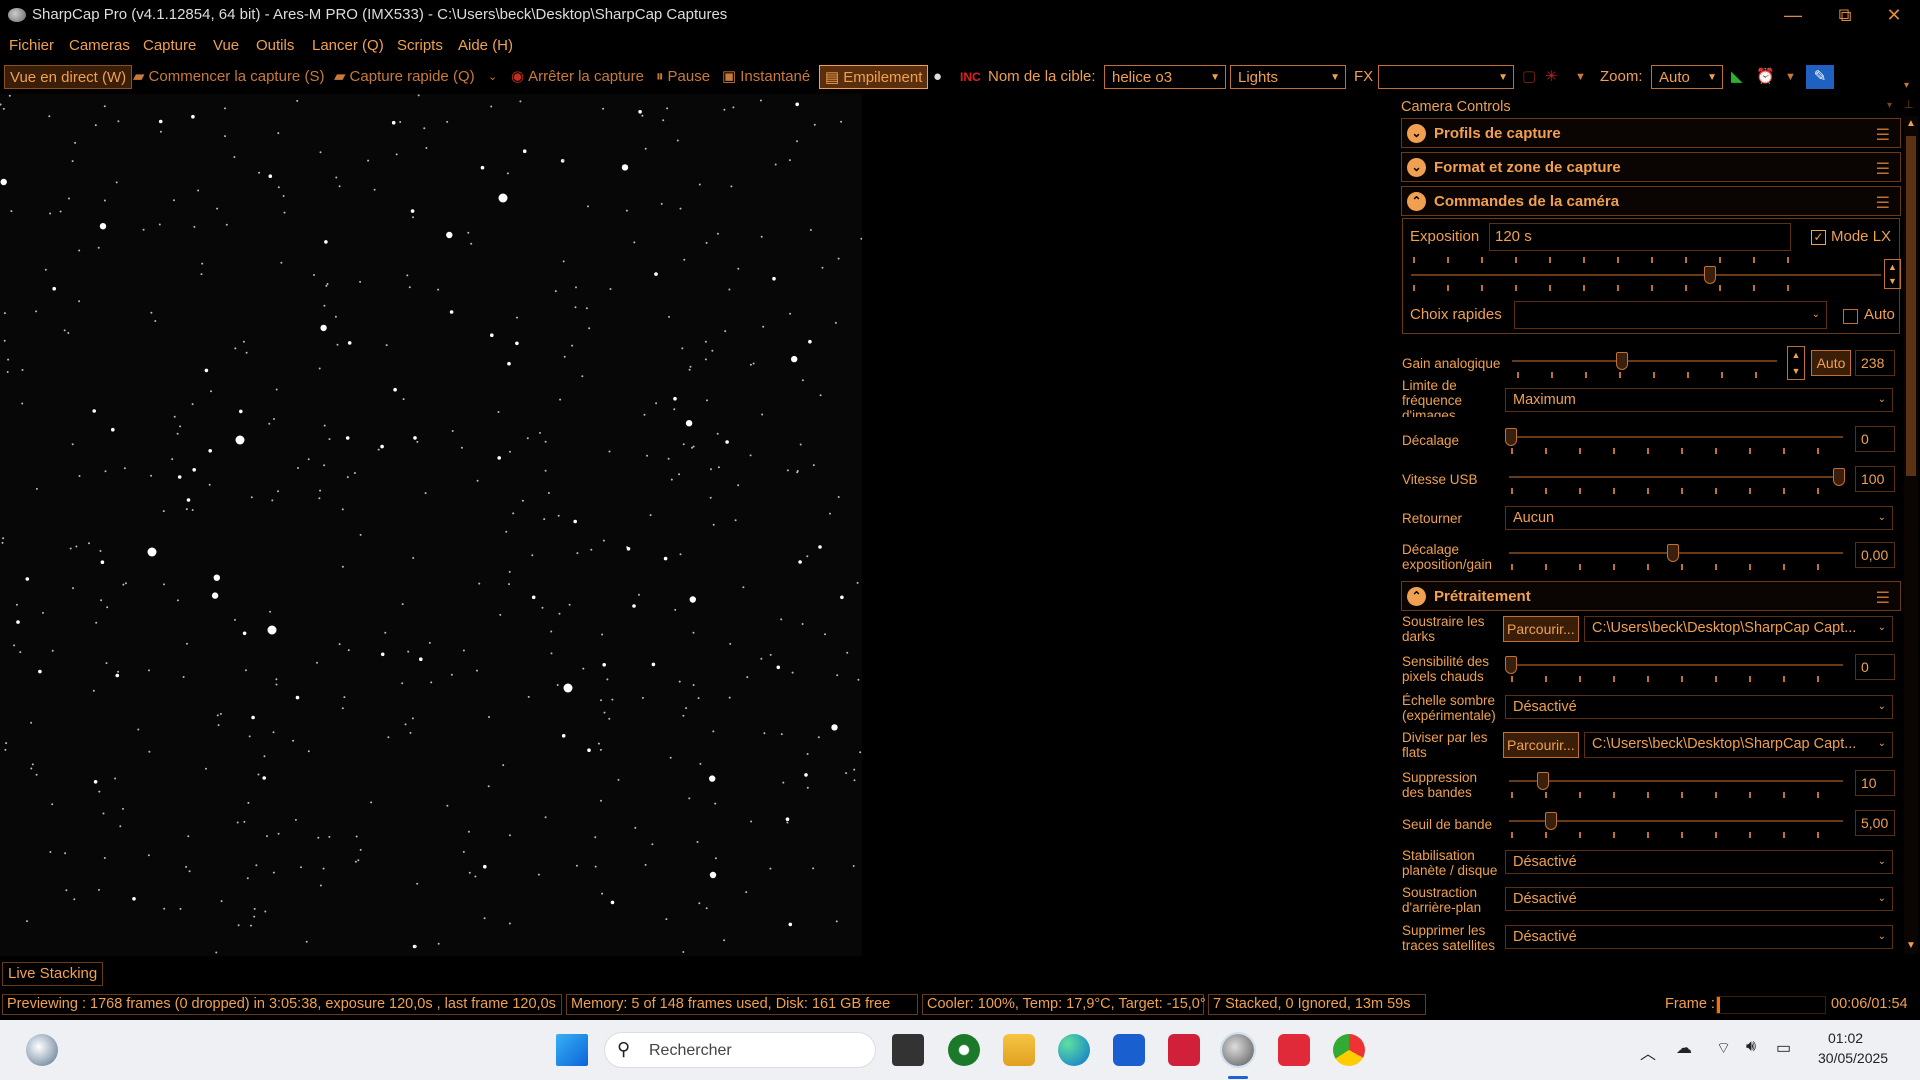  What do you see at coordinates (275, 45) in the screenshot?
I see `menu-outils: Outils` at bounding box center [275, 45].